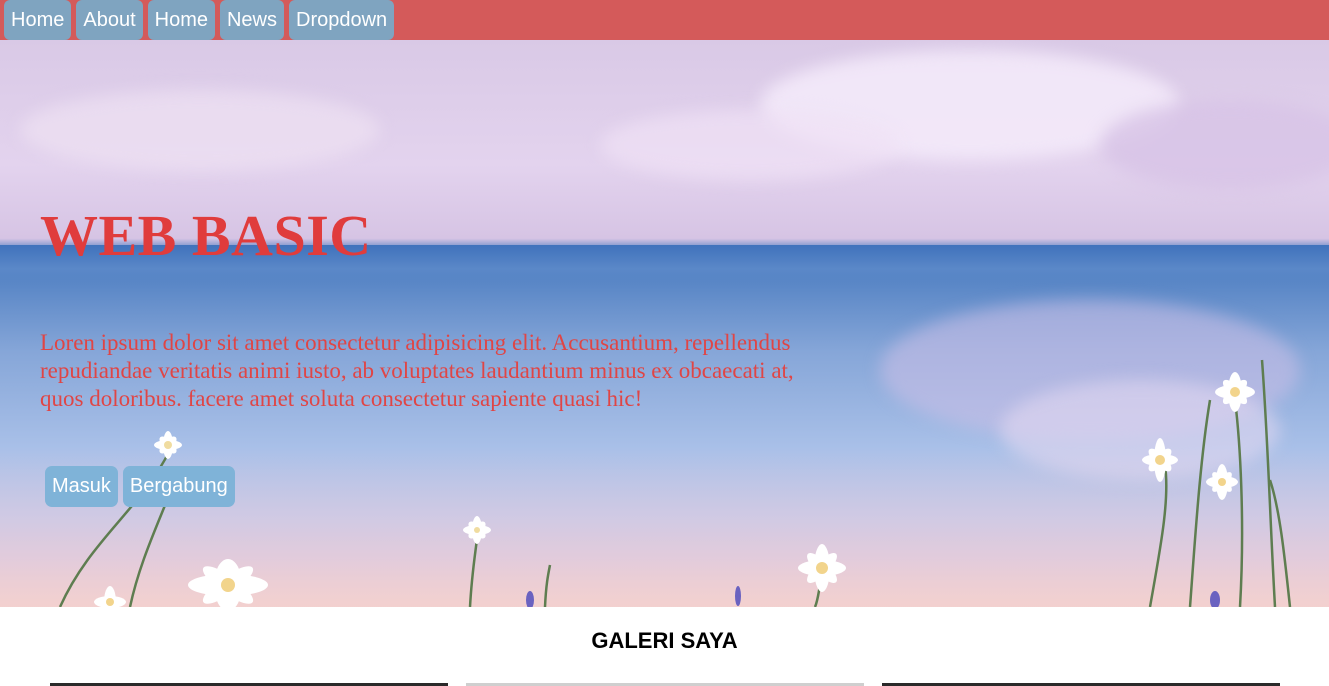 The image size is (1329, 686). What do you see at coordinates (178, 486) in the screenshot?
I see `join-button: Bergabung` at bounding box center [178, 486].